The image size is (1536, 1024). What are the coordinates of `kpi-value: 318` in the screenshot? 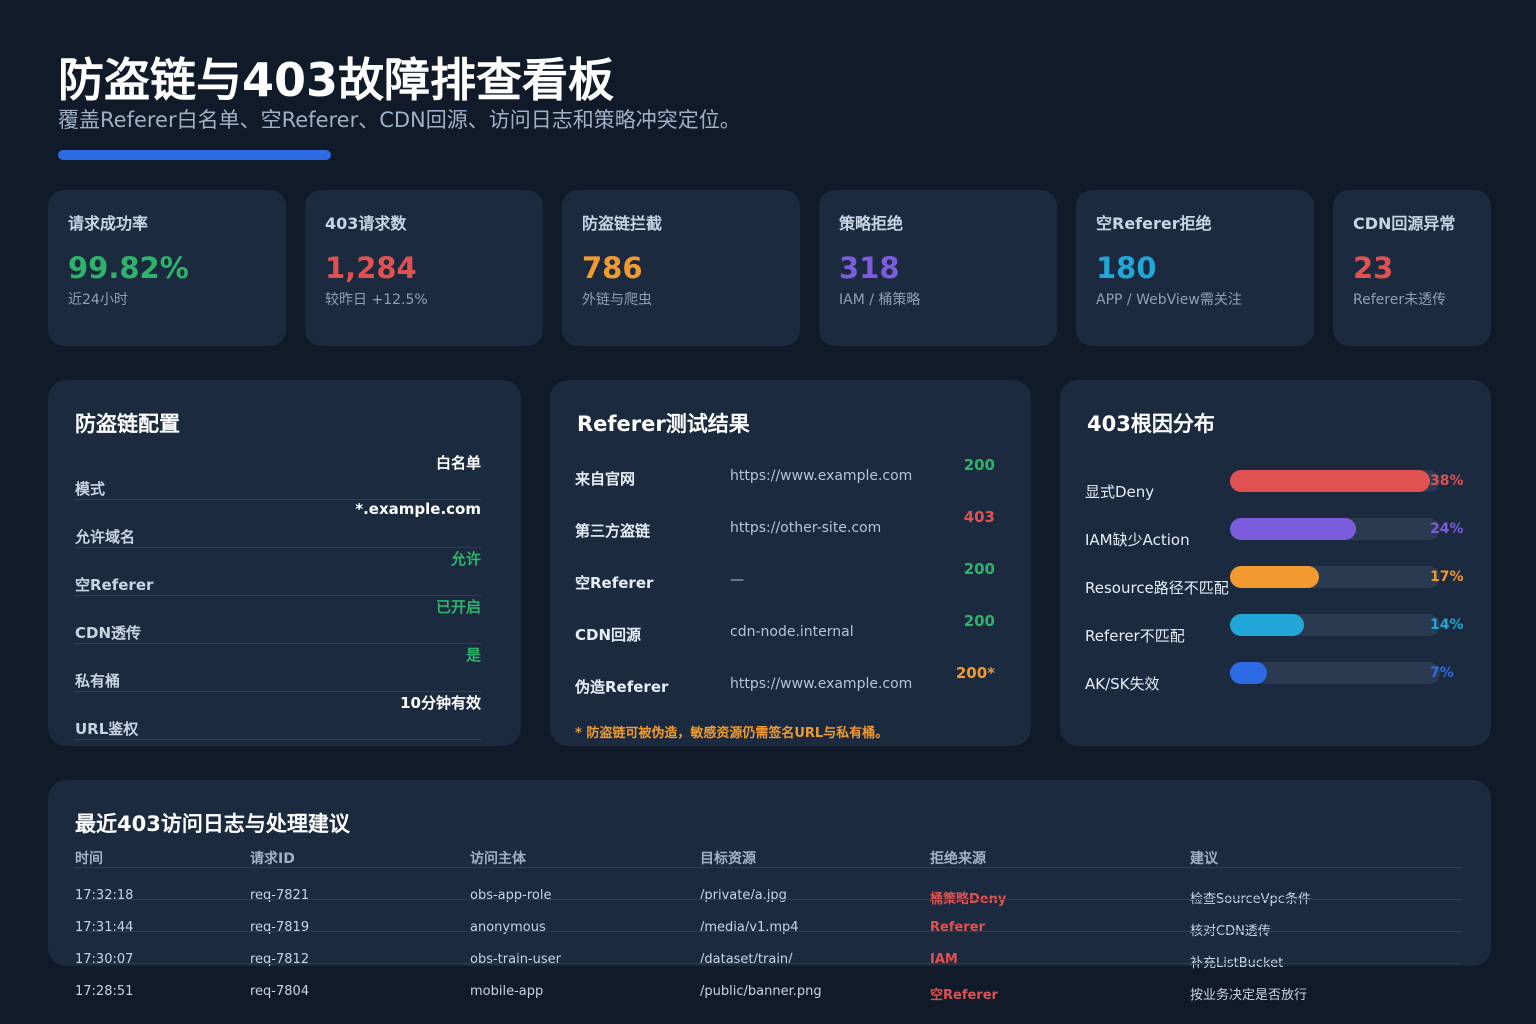 It's located at (869, 268).